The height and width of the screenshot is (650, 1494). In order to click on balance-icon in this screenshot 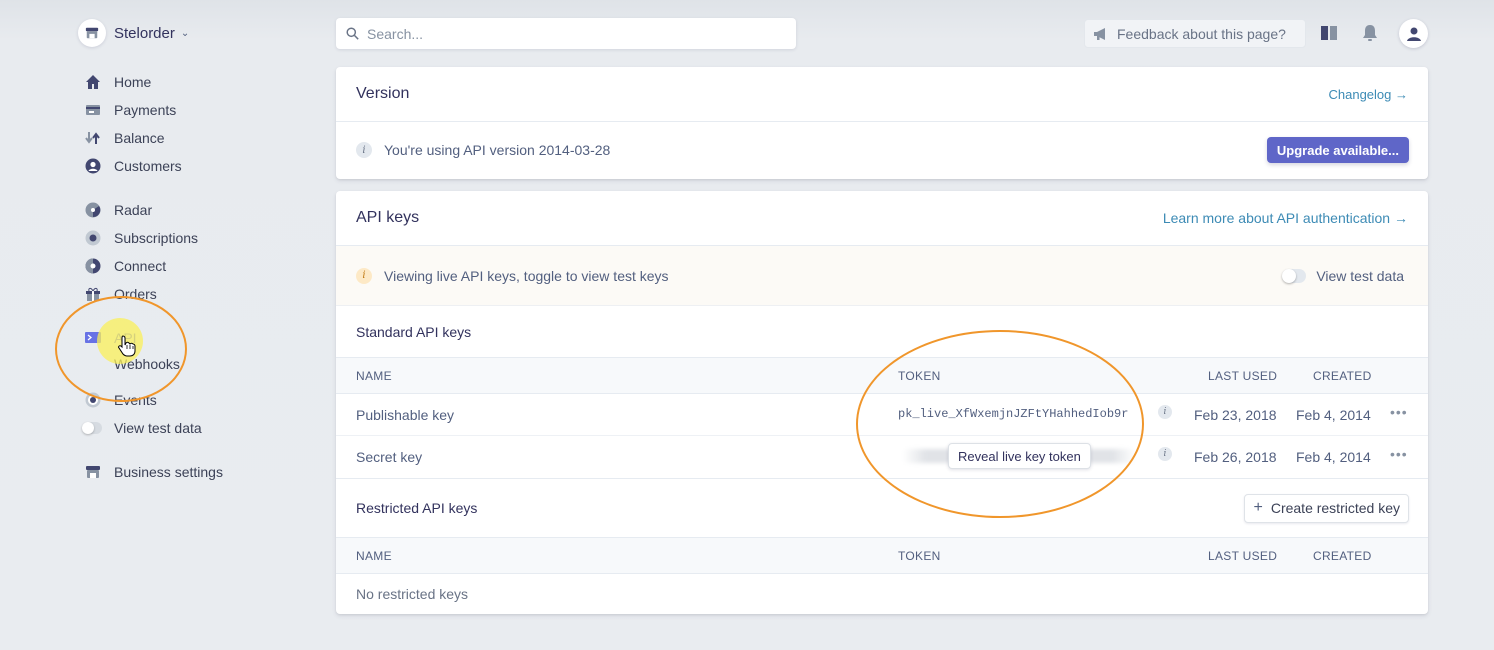, I will do `click(93, 138)`.